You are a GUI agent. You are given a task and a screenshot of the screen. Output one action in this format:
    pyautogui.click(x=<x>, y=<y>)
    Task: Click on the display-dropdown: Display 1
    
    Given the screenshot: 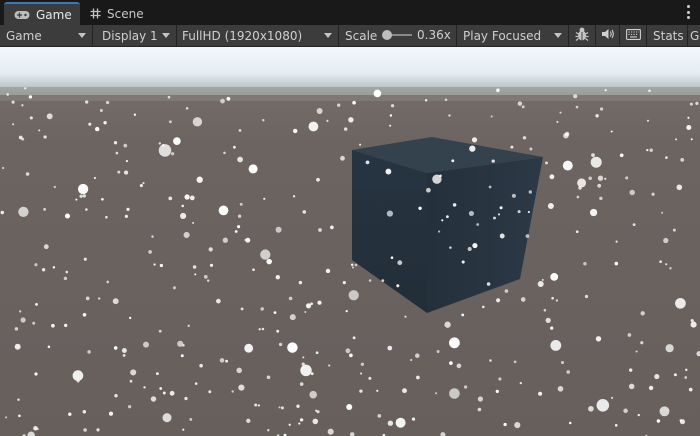 What is the action you would take?
    pyautogui.click(x=135, y=35)
    